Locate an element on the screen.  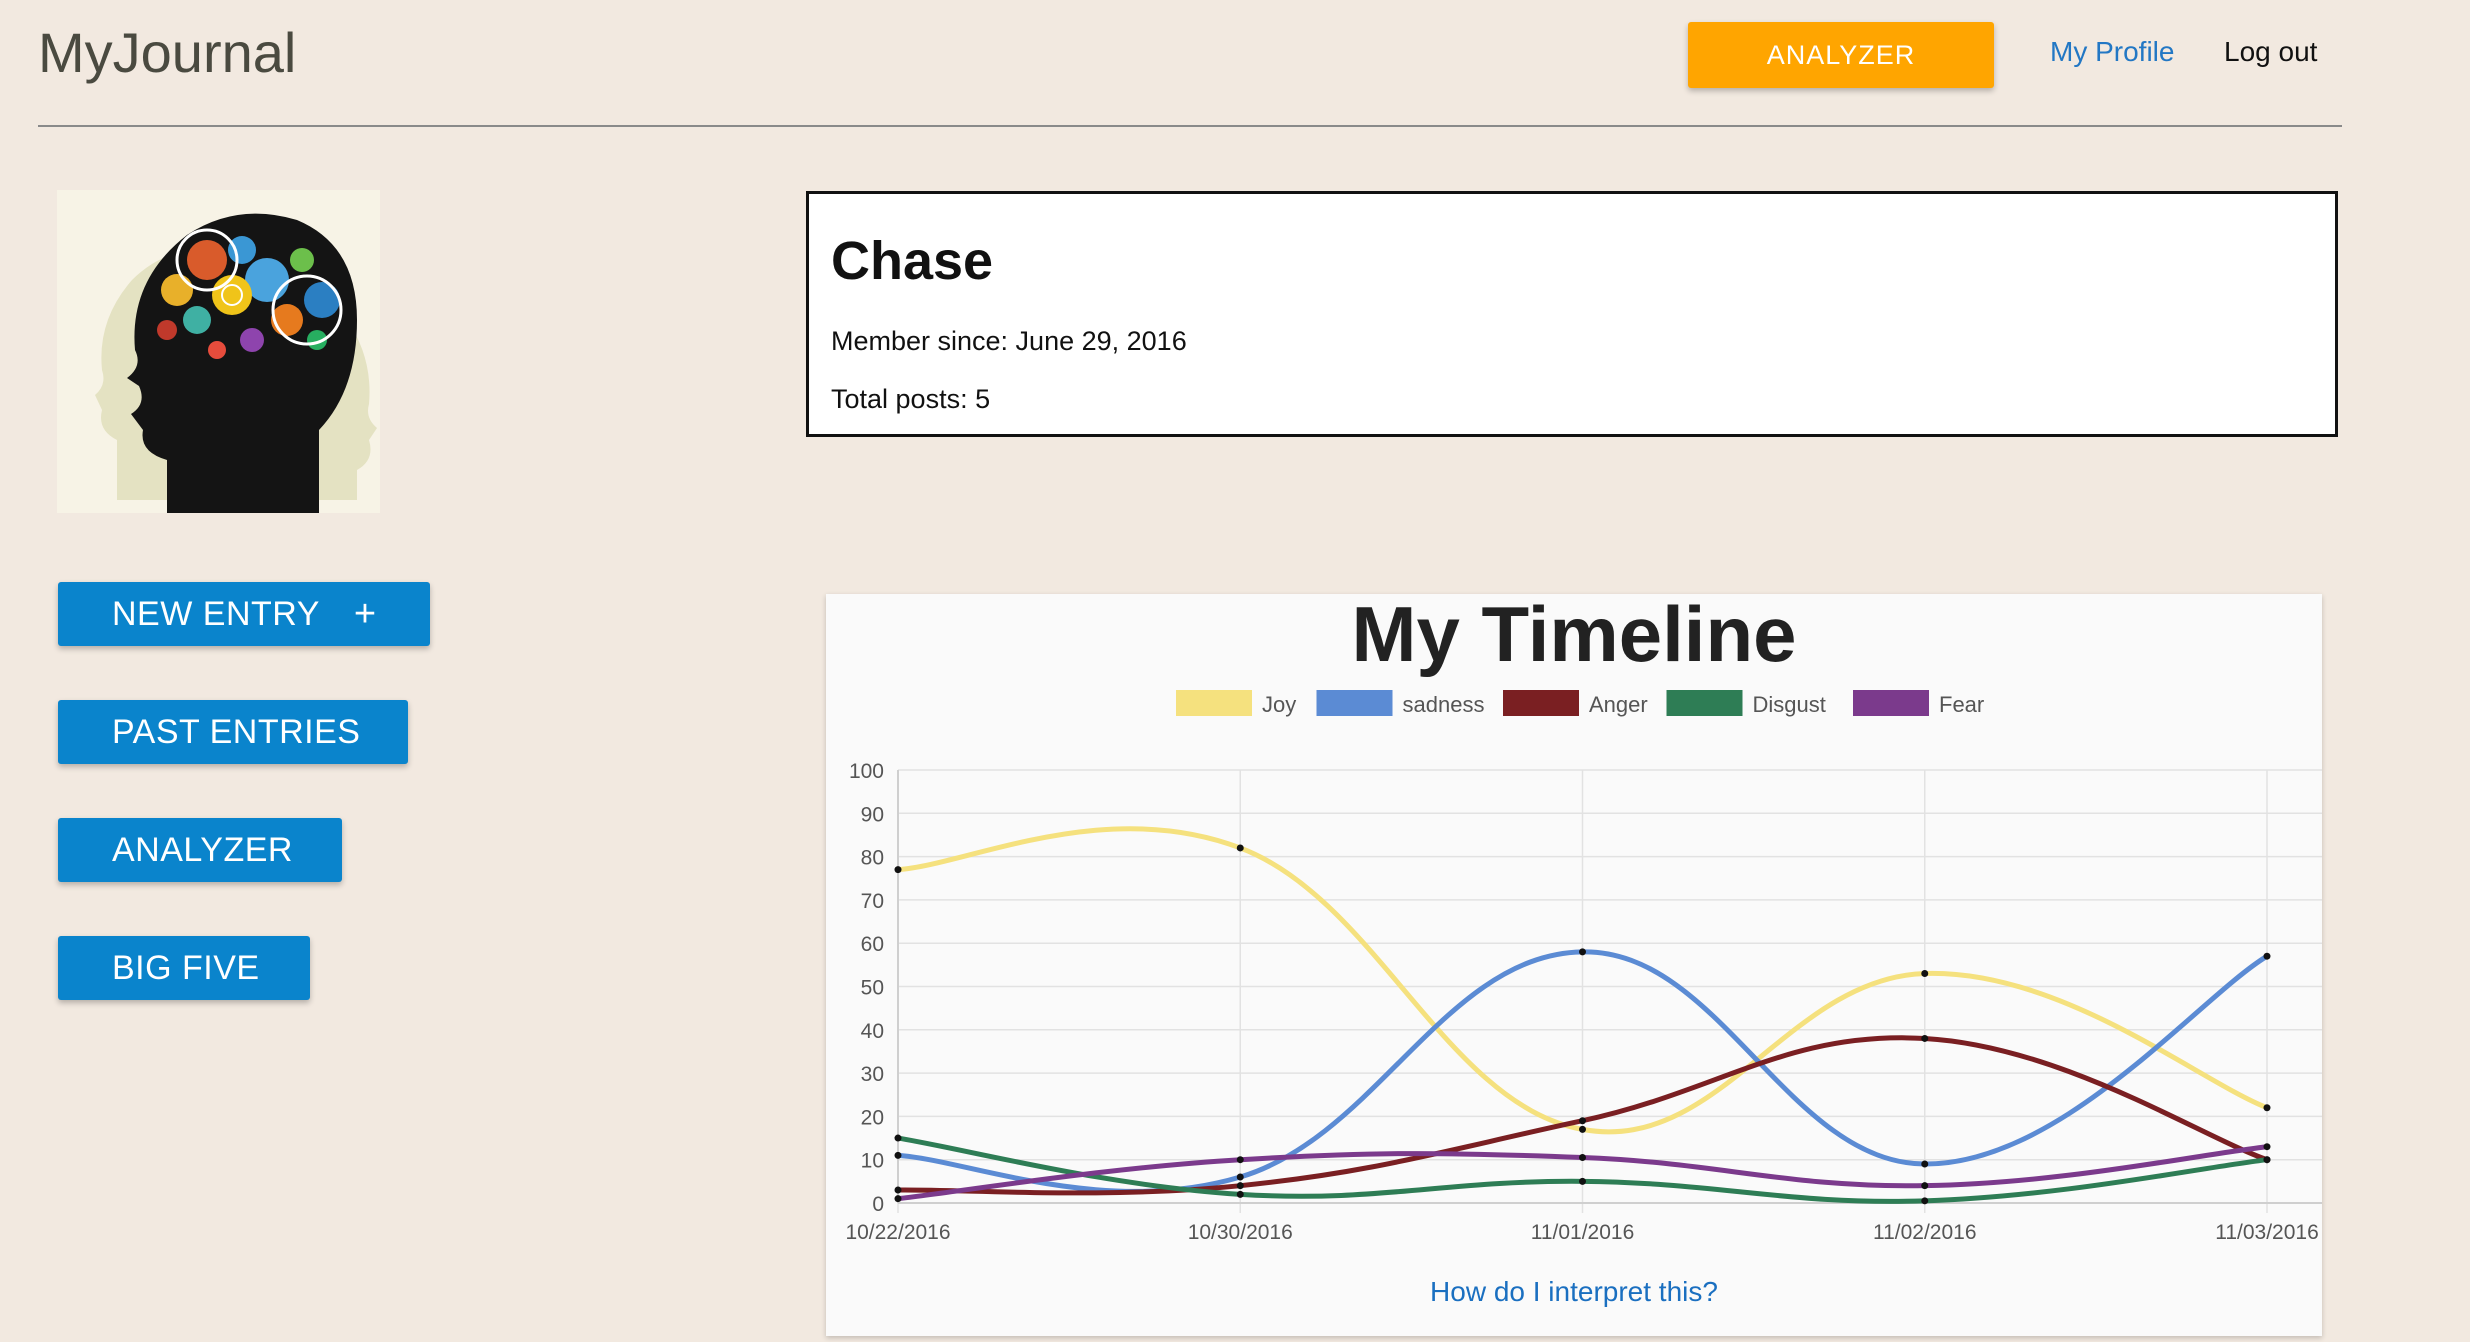
x-tick-label: 10/30/2016 is located at coordinates (1240, 1232).